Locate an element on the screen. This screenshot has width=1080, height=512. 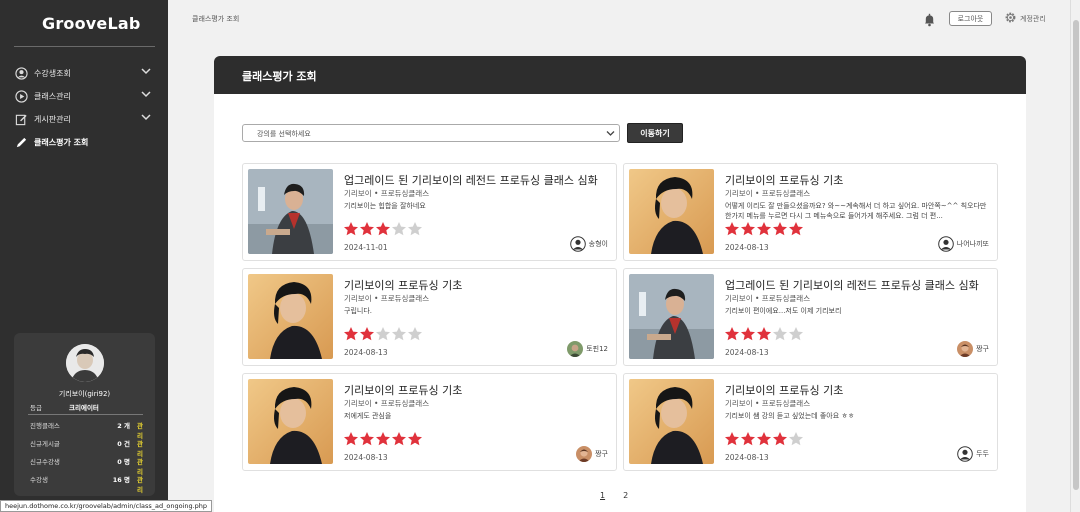
brand-logo: GrooveLab is located at coordinates (91, 23).